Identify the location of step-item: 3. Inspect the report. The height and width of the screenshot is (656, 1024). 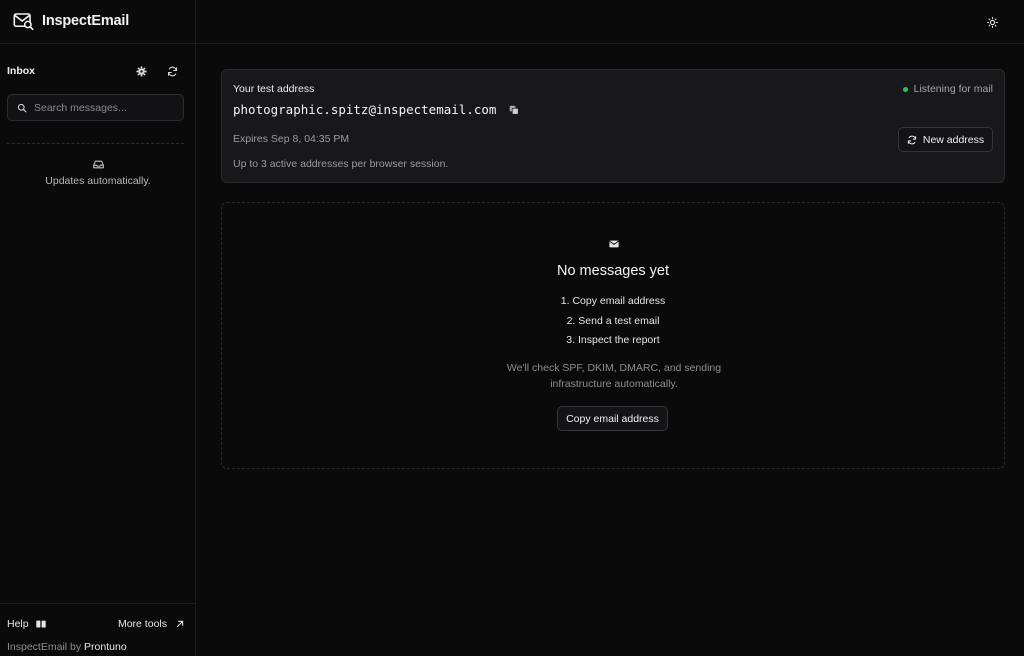
(613, 340).